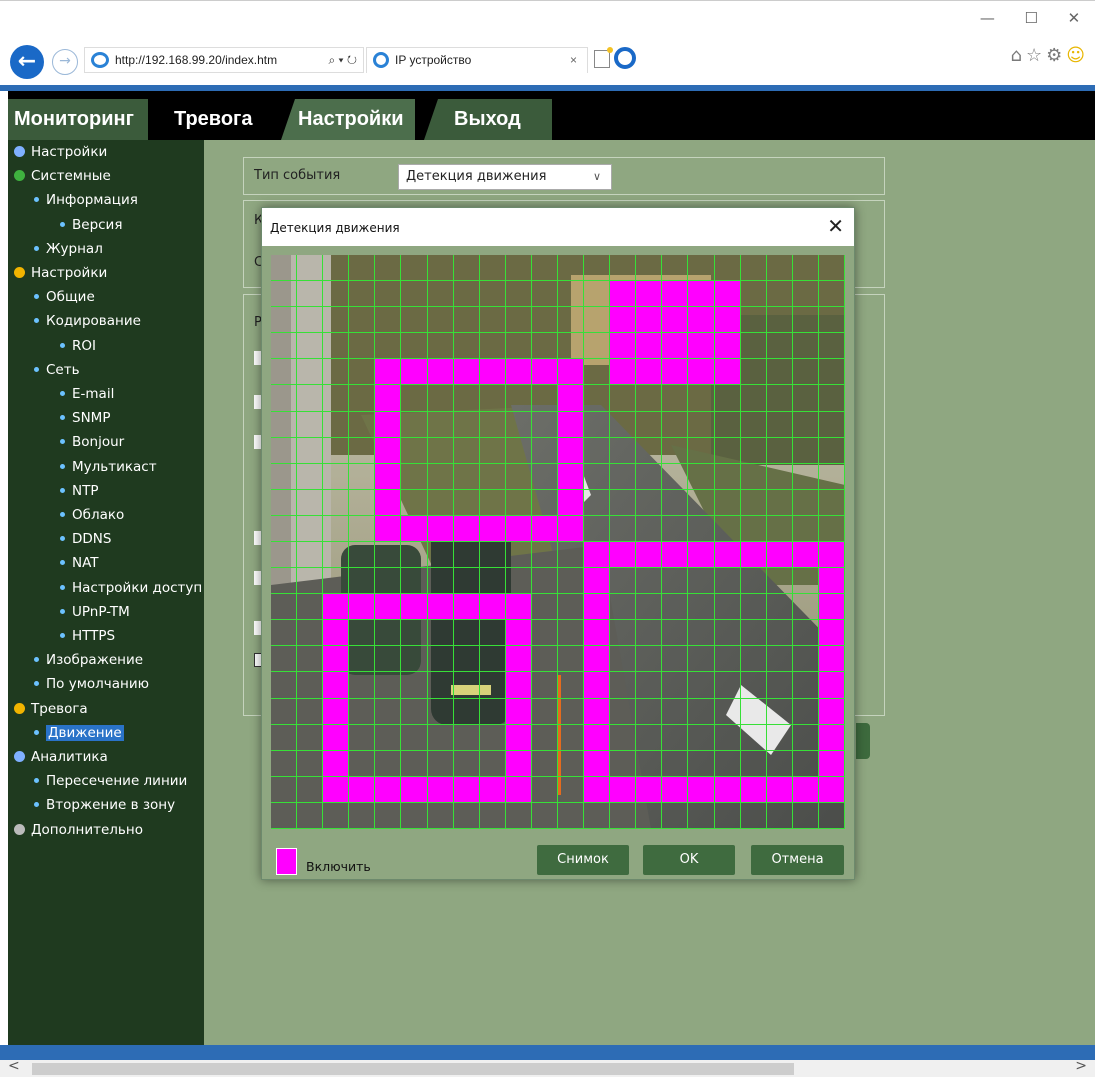 This screenshot has height=1077, width=1095. What do you see at coordinates (64, 297) in the screenshot?
I see `sidebar-item: Общие` at bounding box center [64, 297].